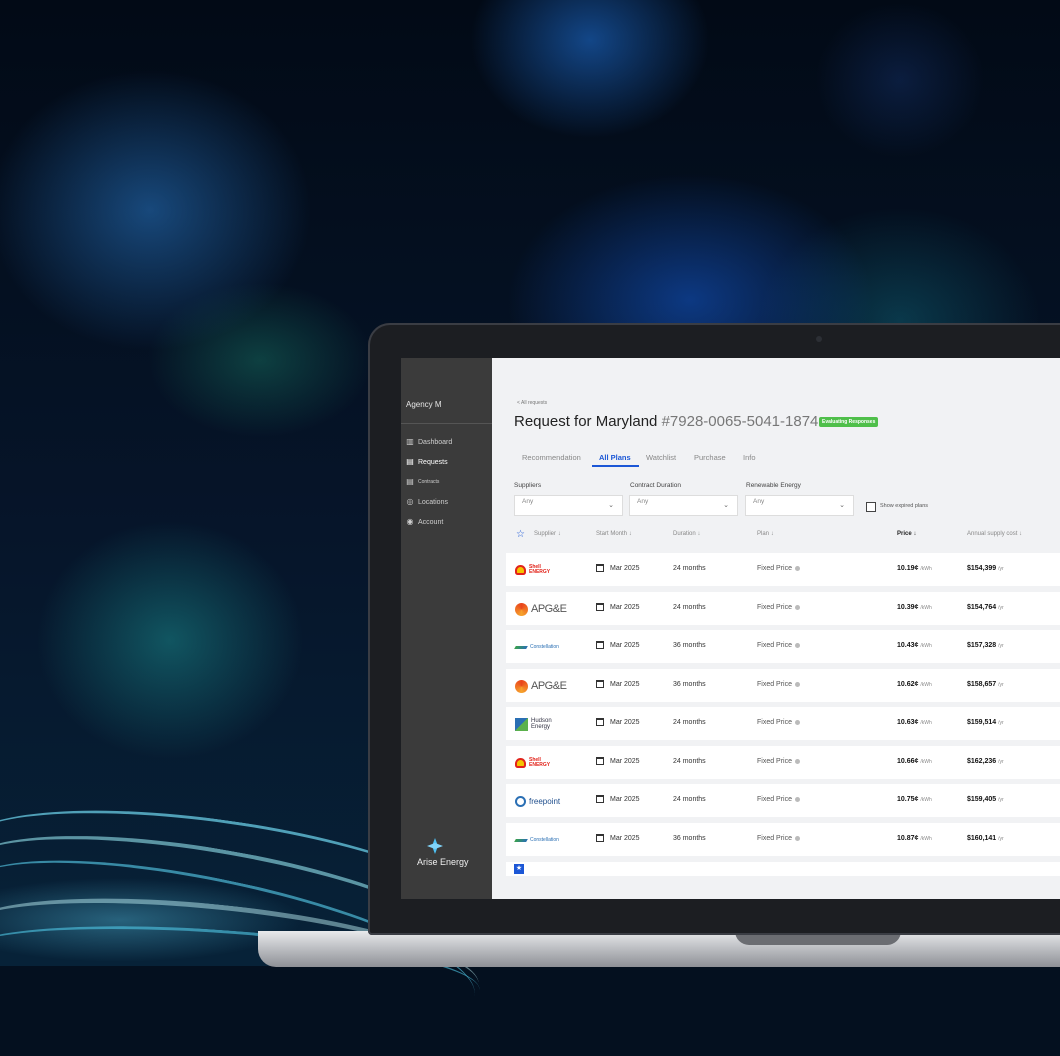 Image resolution: width=1060 pixels, height=1056 pixels. I want to click on tab-info: Info, so click(749, 457).